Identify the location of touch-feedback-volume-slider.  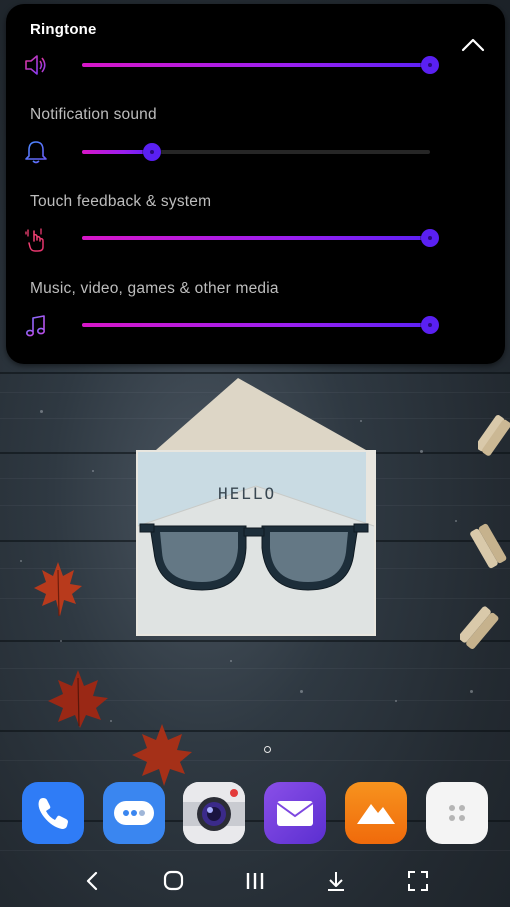
(260, 238).